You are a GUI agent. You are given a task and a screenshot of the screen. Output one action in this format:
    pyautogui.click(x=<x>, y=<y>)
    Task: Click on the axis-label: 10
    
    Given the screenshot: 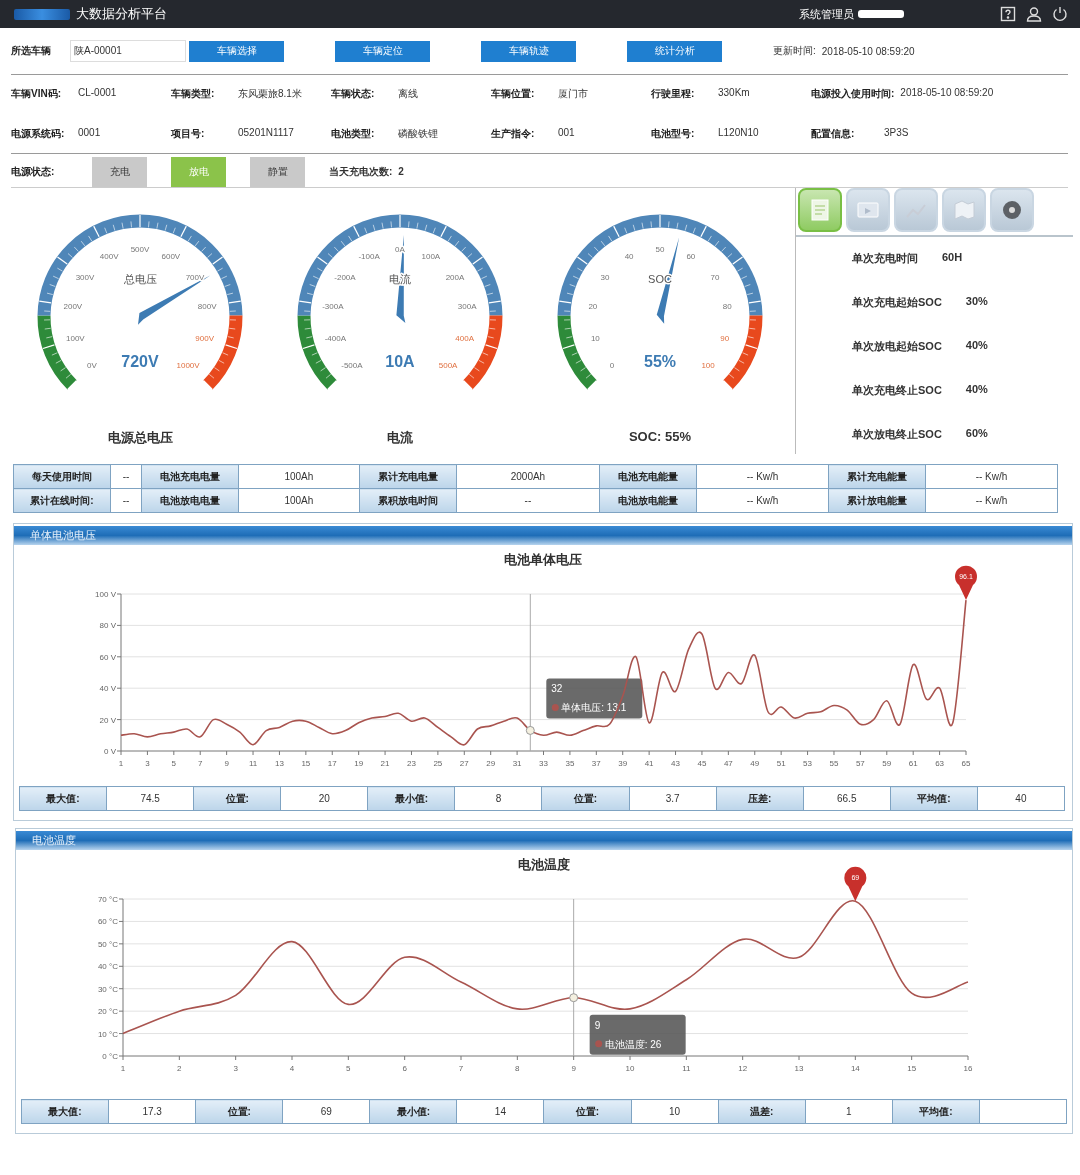 What is the action you would take?
    pyautogui.click(x=630, y=1068)
    